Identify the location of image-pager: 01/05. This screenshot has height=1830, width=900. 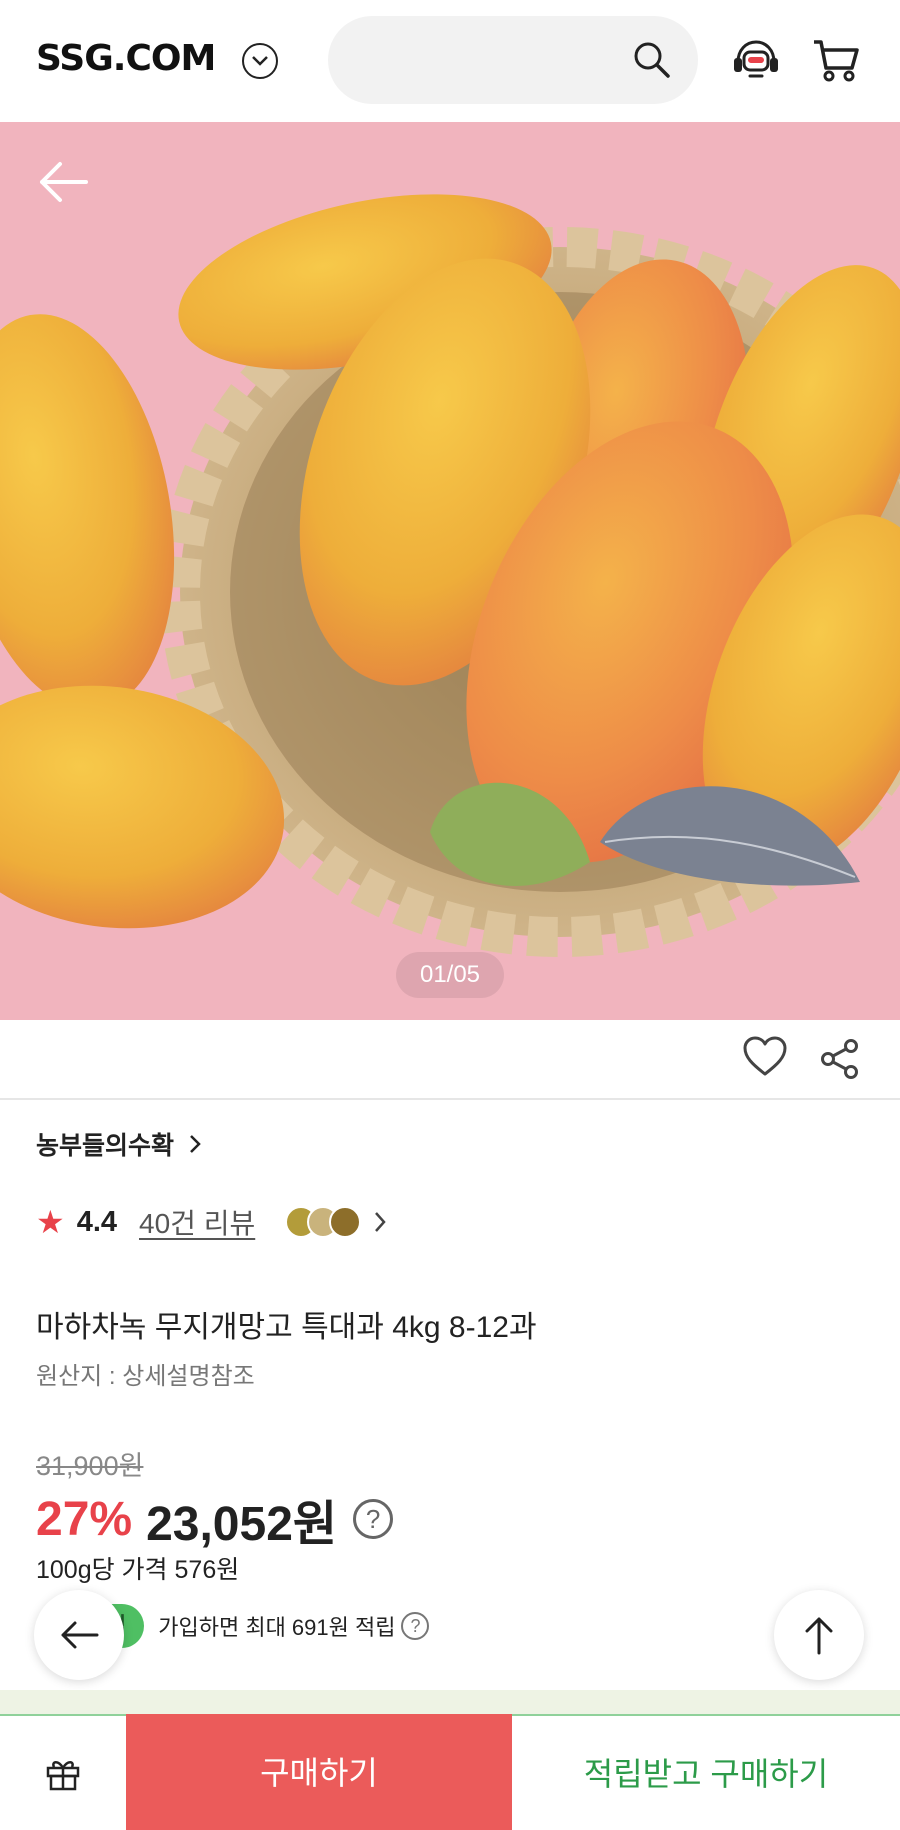
(450, 975).